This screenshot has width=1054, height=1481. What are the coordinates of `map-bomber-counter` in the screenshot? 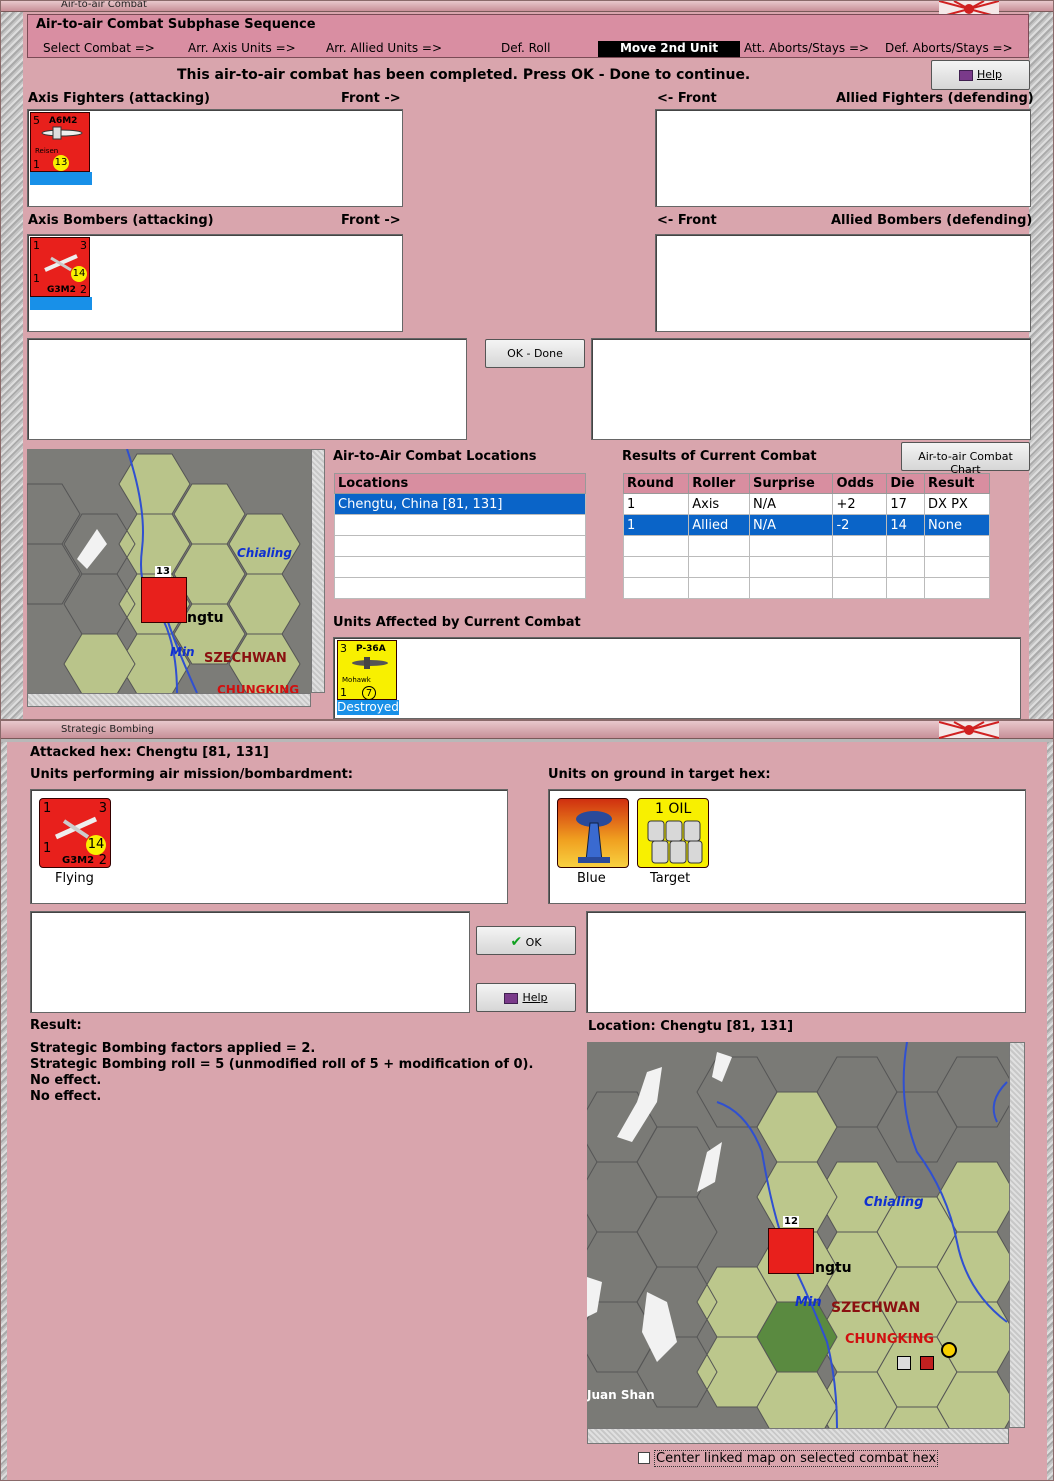 It's located at (791, 1251).